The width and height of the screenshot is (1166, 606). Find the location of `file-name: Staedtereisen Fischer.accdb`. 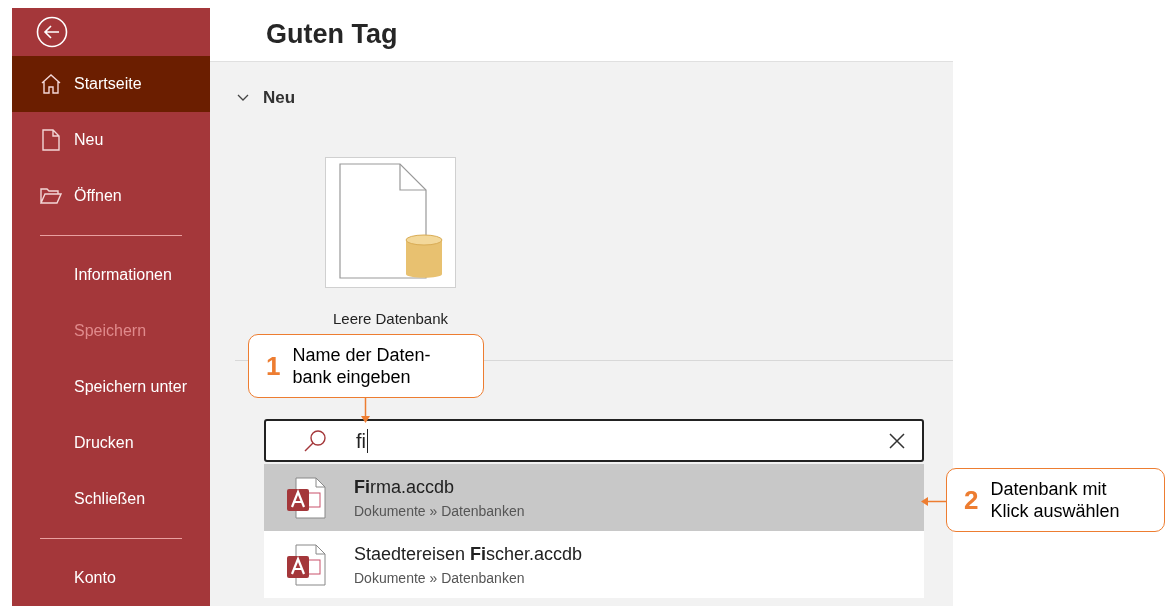

file-name: Staedtereisen Fischer.accdb is located at coordinates (468, 554).